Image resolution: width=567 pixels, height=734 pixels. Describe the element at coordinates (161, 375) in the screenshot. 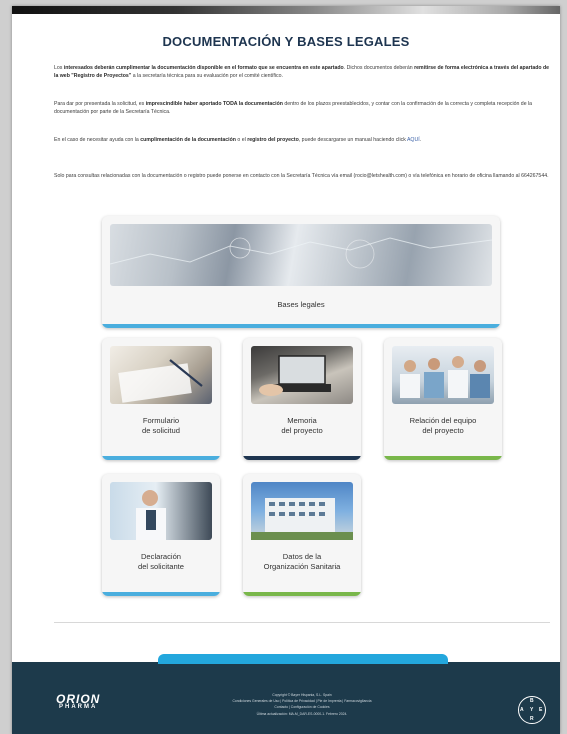

I see `formulario-image` at that location.